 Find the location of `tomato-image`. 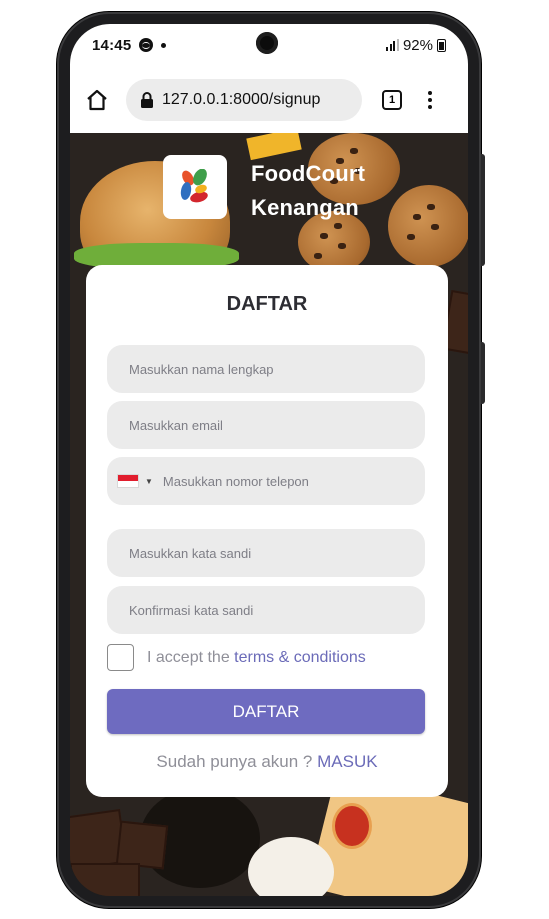

tomato-image is located at coordinates (352, 826).